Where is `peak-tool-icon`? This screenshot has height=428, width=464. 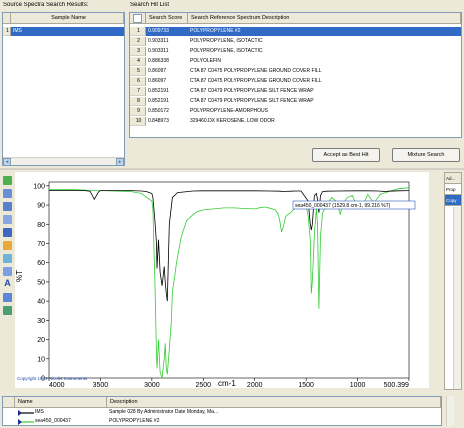
peak-tool-icon is located at coordinates (7, 232).